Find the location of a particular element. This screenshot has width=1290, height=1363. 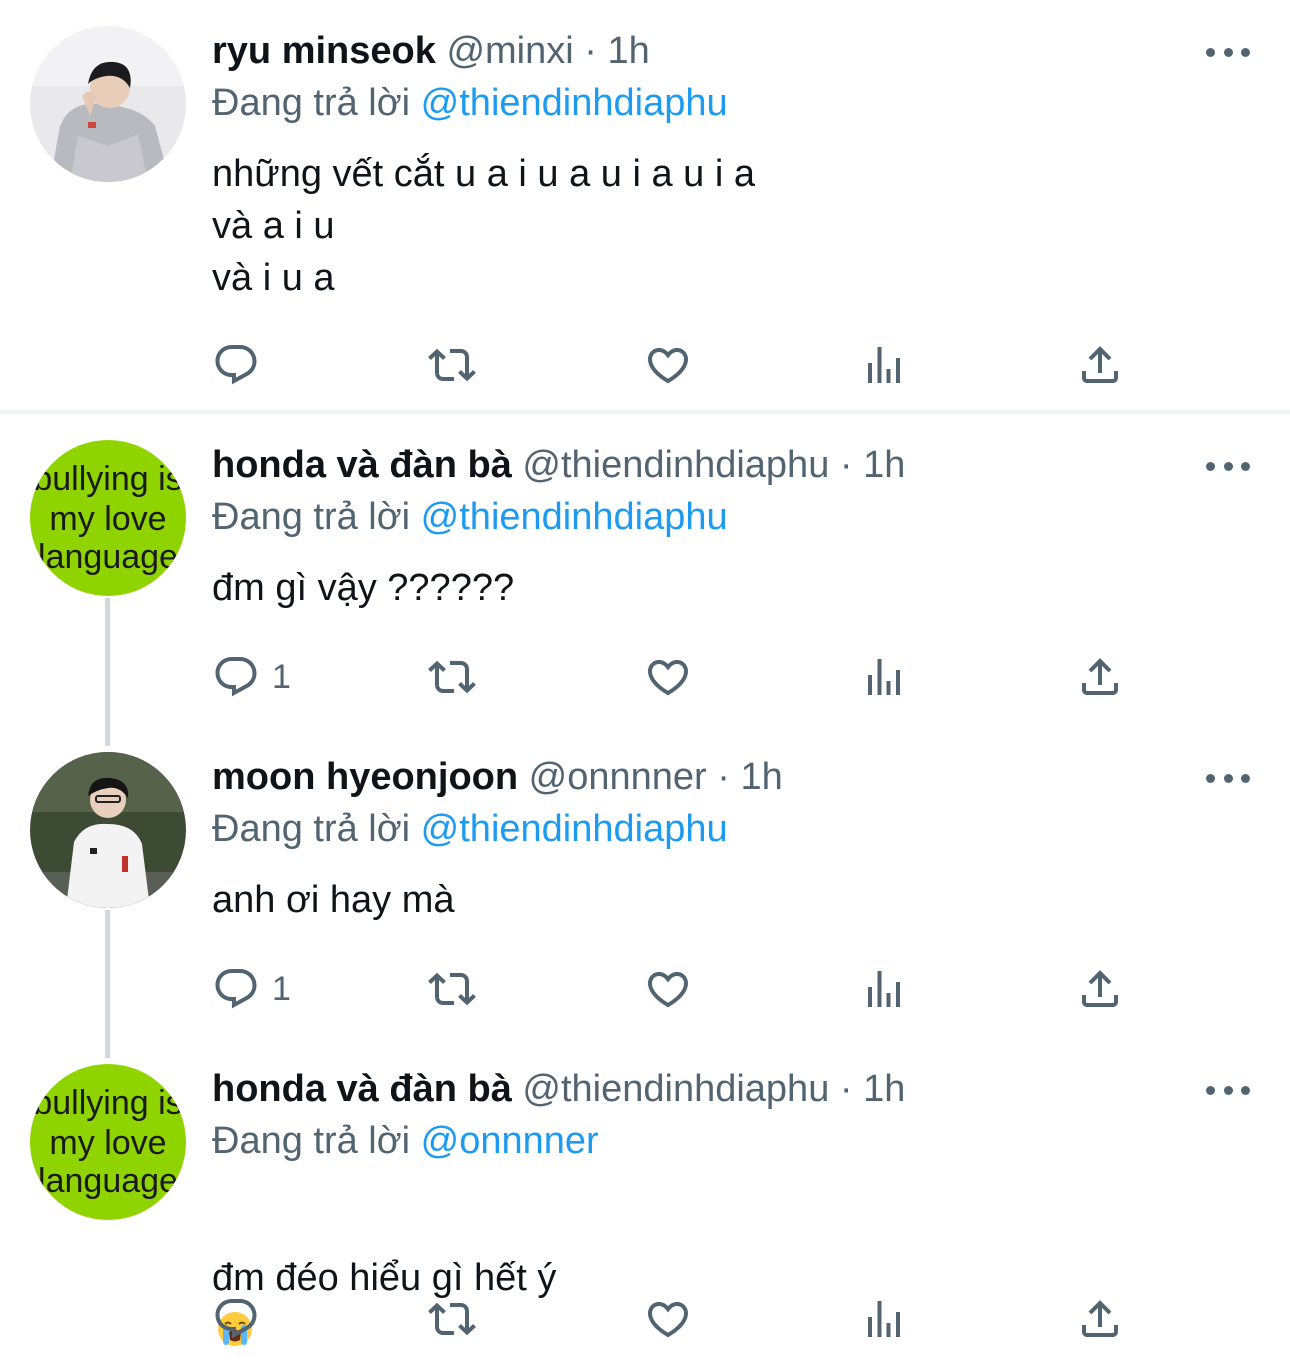

username: @onnnner is located at coordinates (618, 777).